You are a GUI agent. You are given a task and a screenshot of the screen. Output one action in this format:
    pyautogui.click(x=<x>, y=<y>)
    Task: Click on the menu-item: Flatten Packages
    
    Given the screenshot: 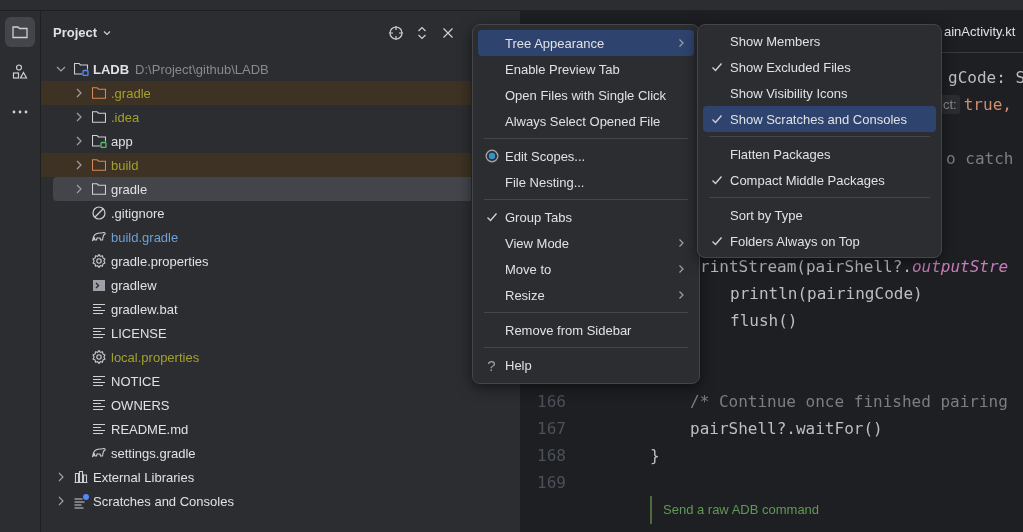 What is the action you would take?
    pyautogui.click(x=819, y=154)
    